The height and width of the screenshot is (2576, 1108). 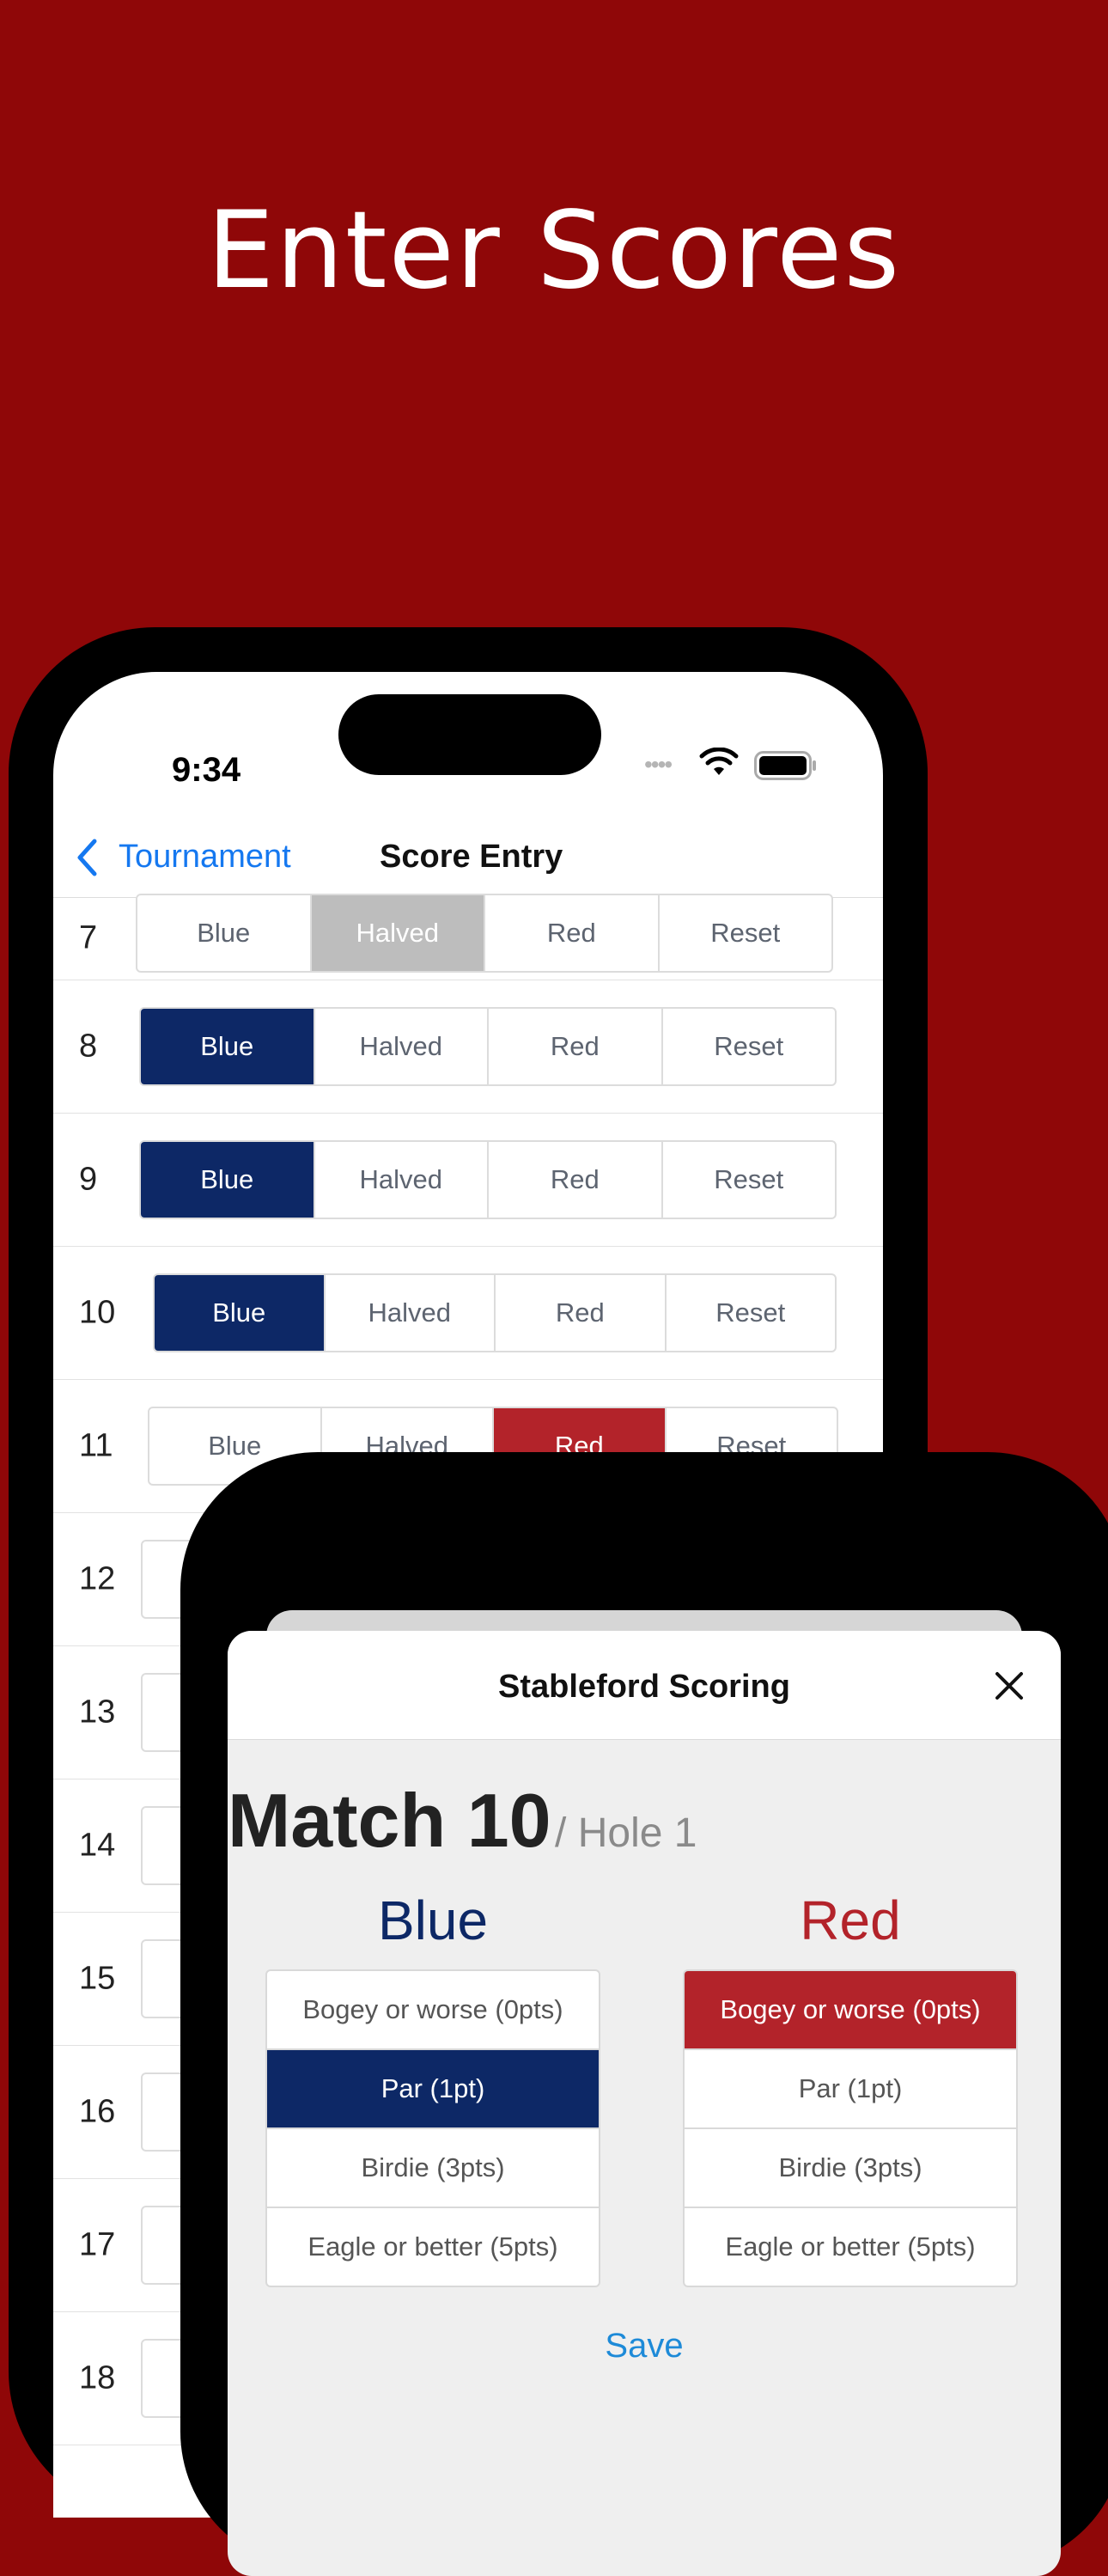 What do you see at coordinates (433, 2009) in the screenshot?
I see `blue-option: Bogey or worse (0pts)` at bounding box center [433, 2009].